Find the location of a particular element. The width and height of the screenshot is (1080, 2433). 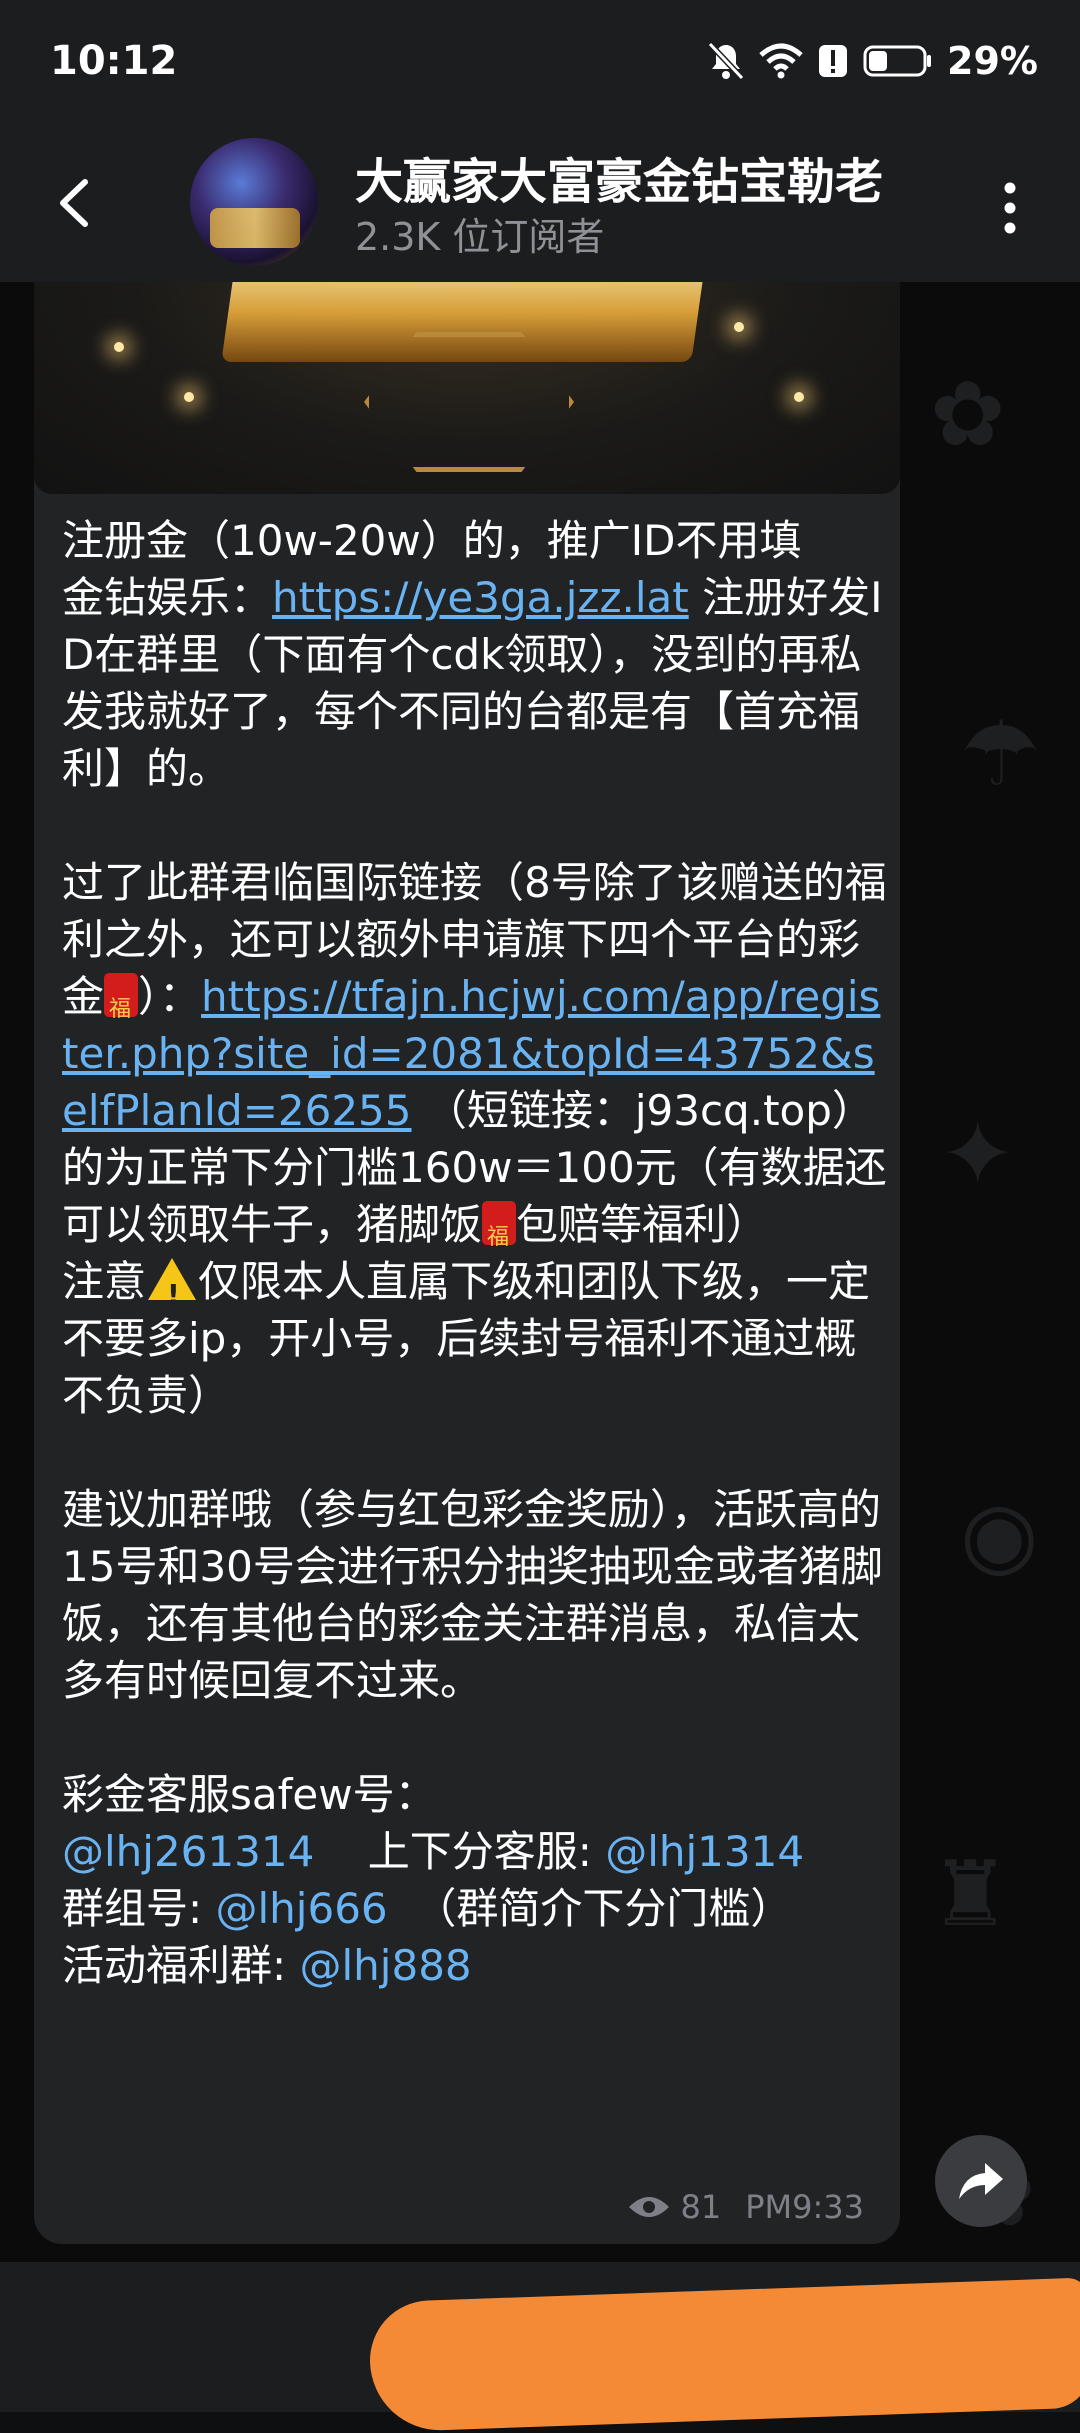

message-time: PM9:33 is located at coordinates (804, 2207).